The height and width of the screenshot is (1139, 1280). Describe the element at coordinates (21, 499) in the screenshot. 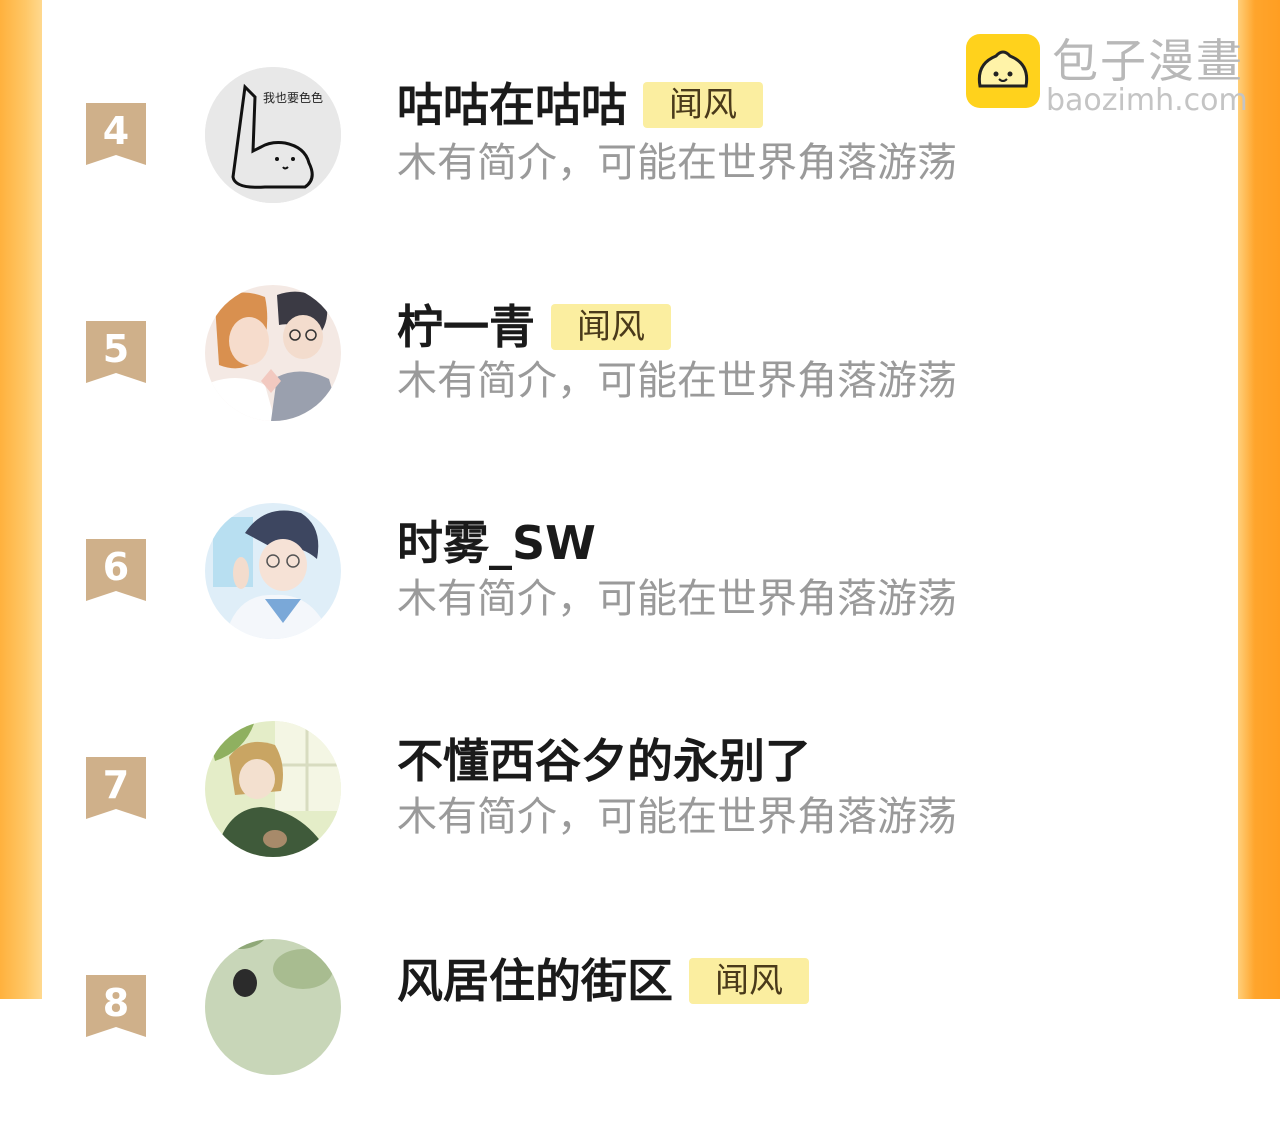

I see `left-border` at that location.